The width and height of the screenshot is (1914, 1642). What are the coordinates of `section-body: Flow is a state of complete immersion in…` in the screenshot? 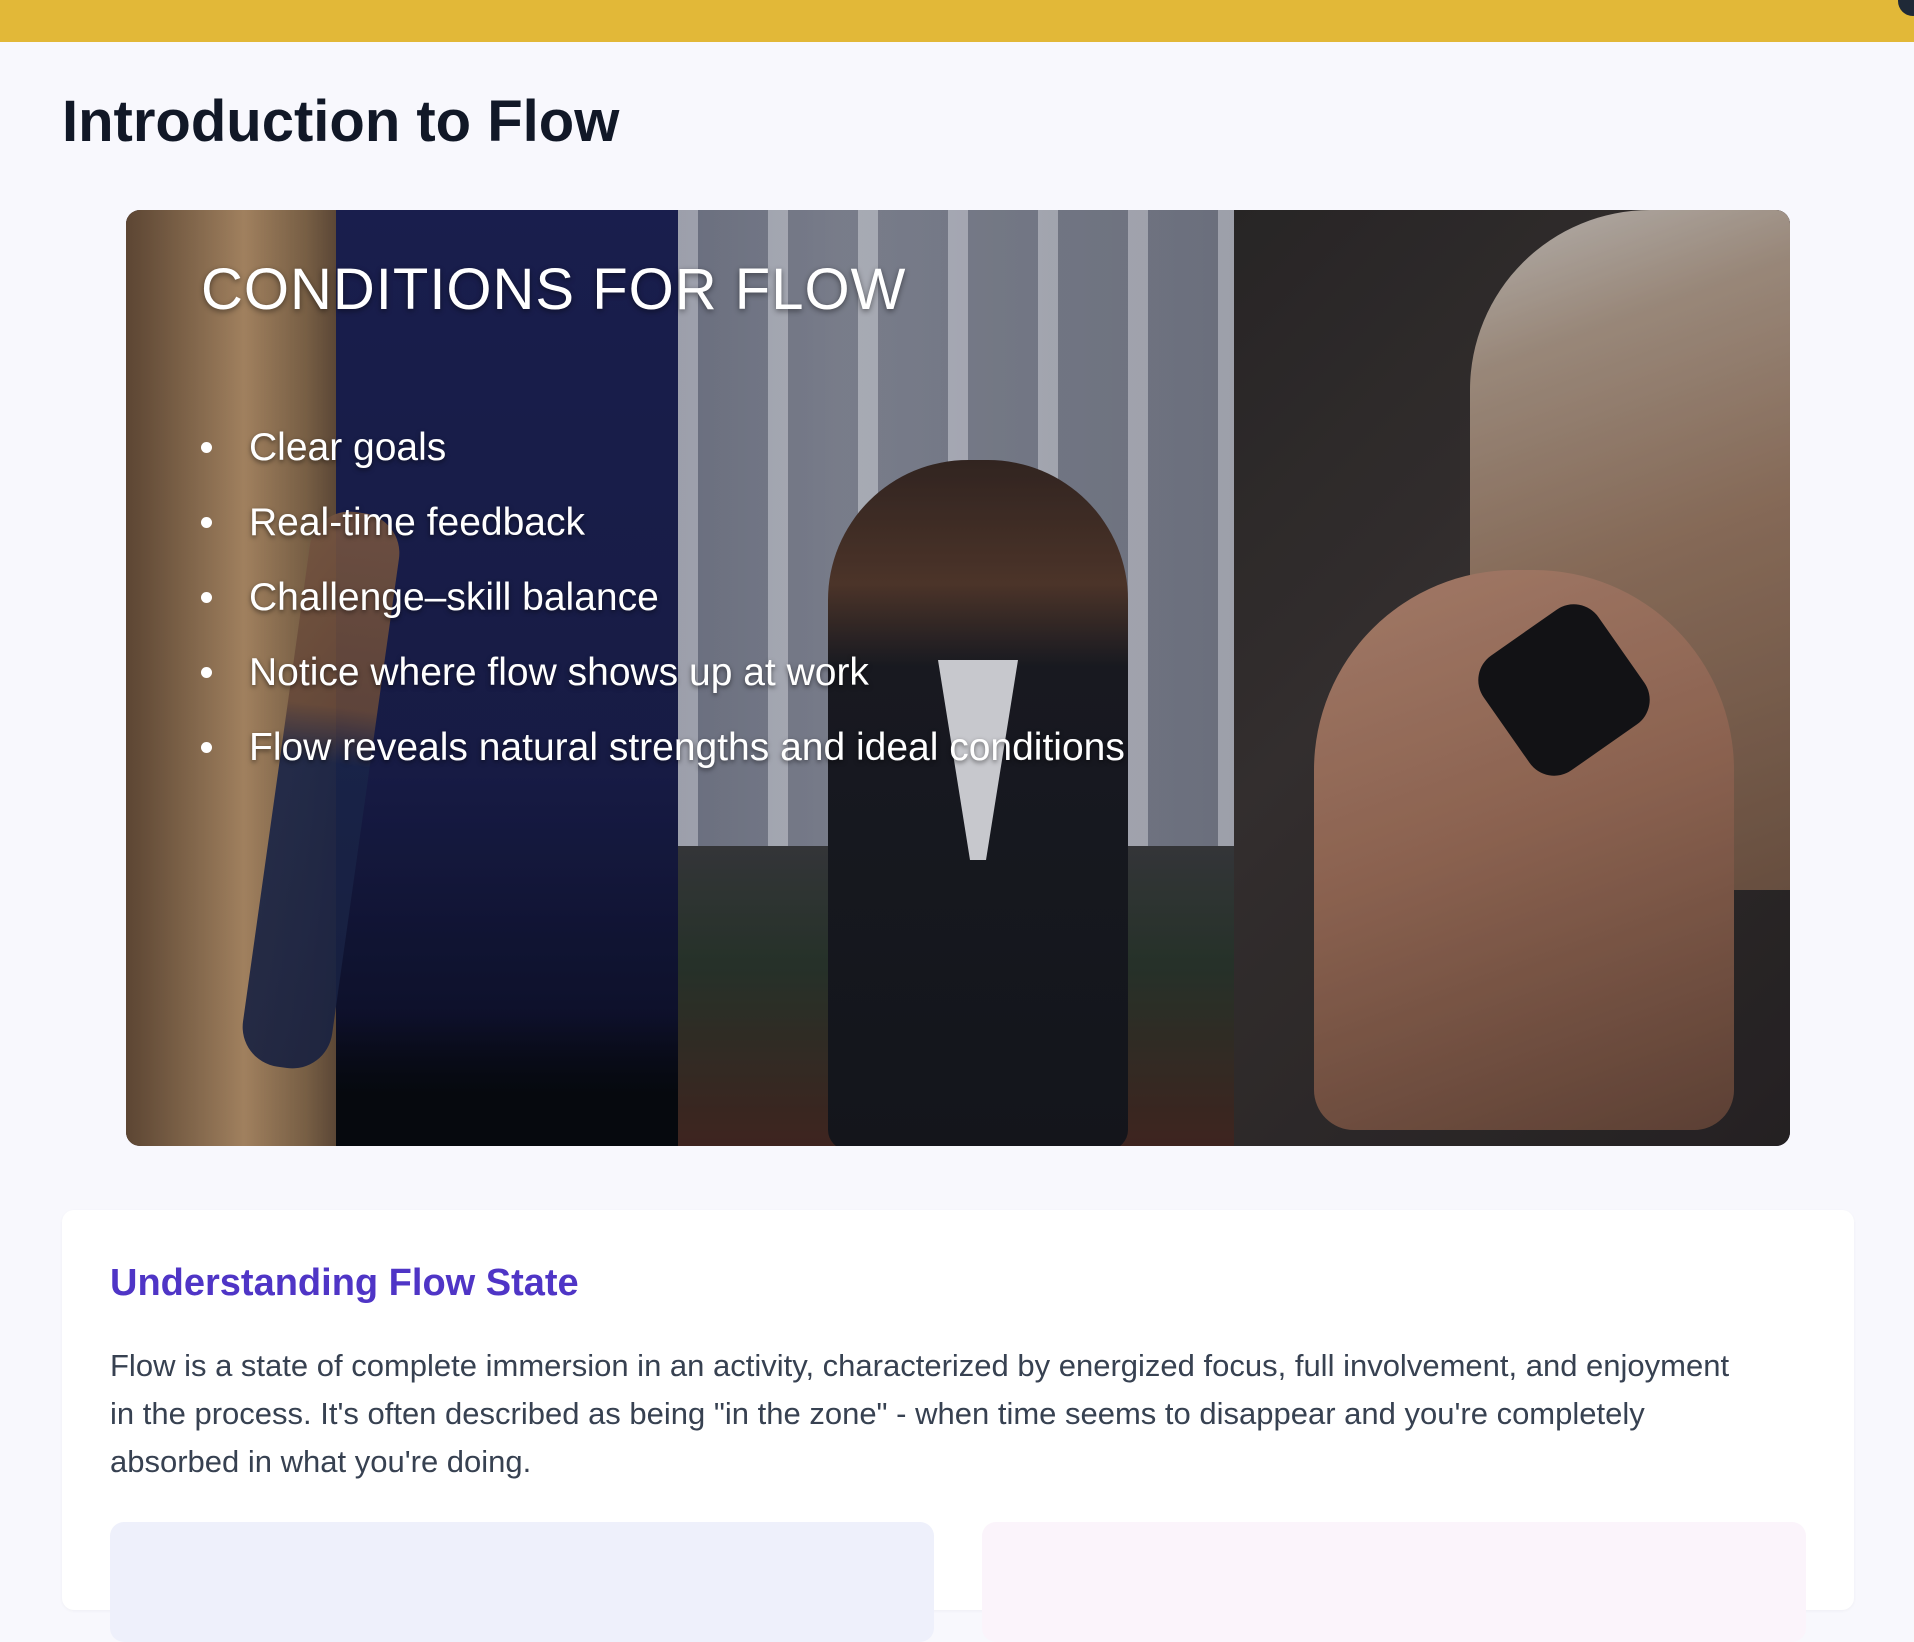 It's located at (920, 1413).